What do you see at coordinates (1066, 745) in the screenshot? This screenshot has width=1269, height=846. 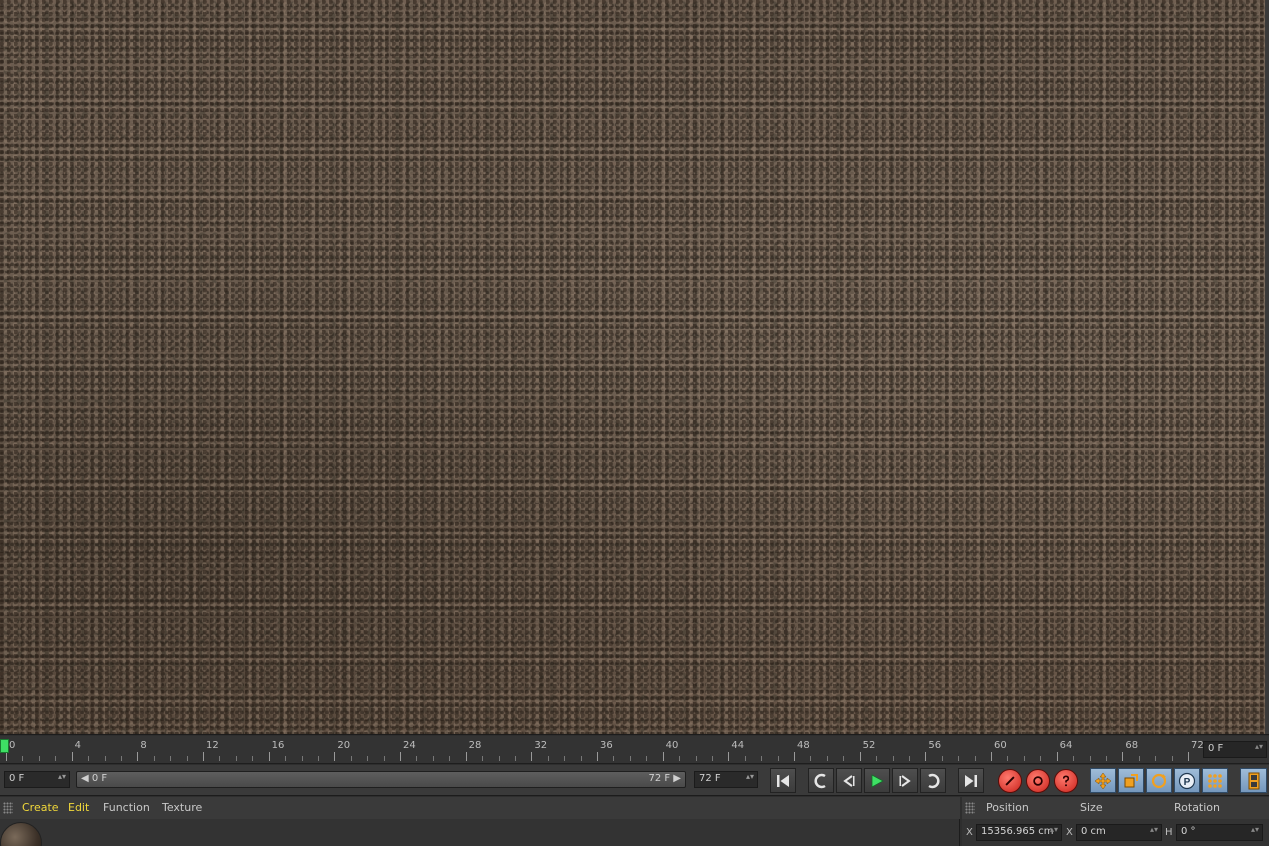 I see `ruler-tick-label: 64` at bounding box center [1066, 745].